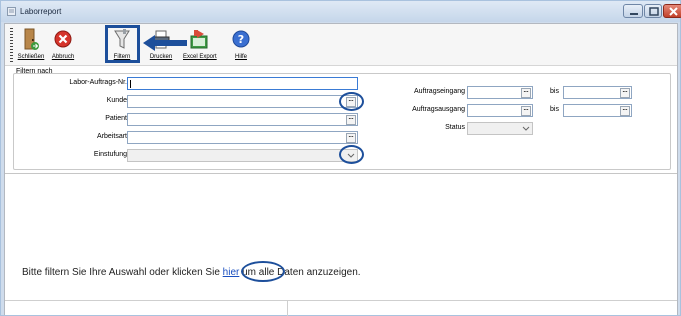 The height and width of the screenshot is (316, 681). I want to click on maximize-button, so click(653, 11).